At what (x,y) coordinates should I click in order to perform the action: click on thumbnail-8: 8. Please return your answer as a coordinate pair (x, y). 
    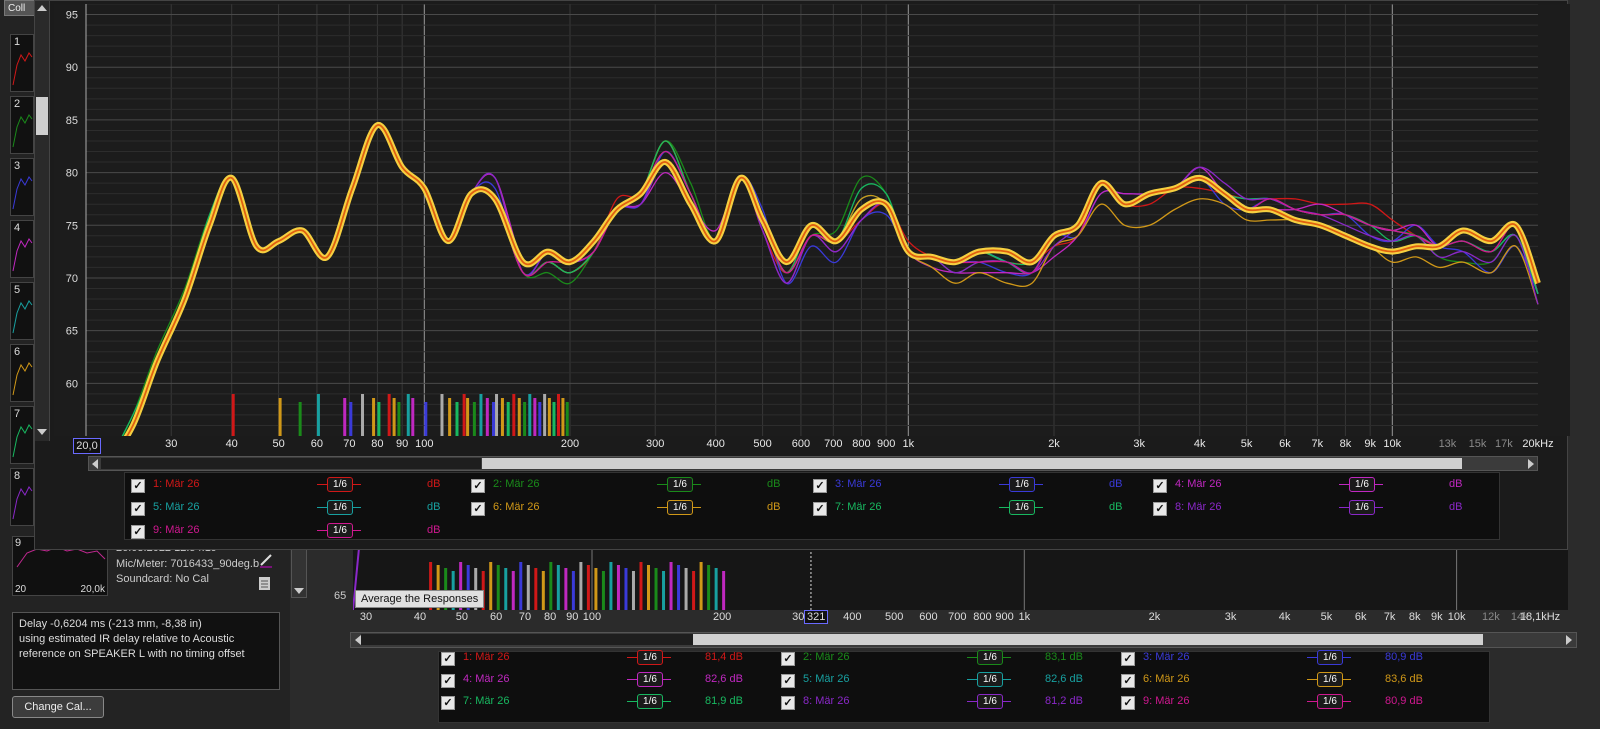
    Looking at the image, I should click on (22, 497).